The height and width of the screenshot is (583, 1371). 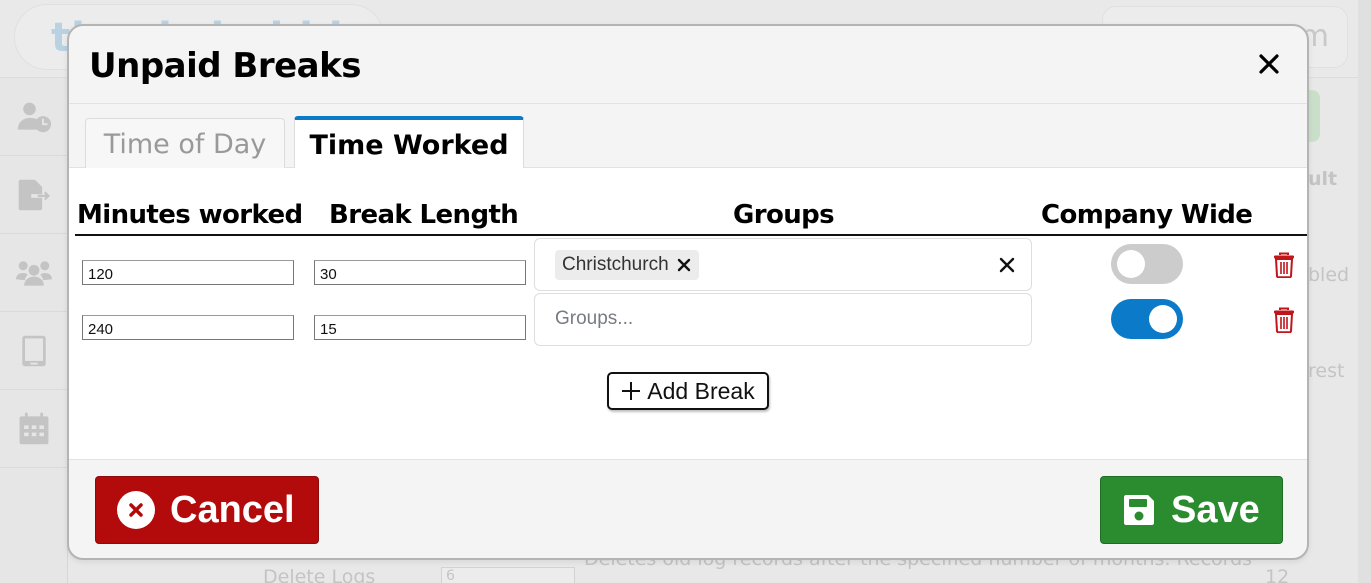 I want to click on group-chip-label: Christchurch, so click(x=615, y=264).